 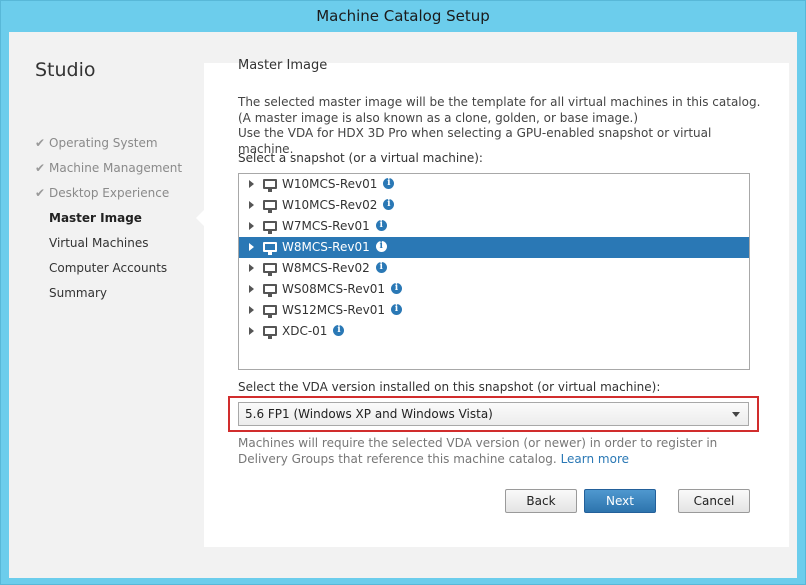 I want to click on vda-version-value: 5.6 FP1 (Windows XP and Windows Vista), so click(x=369, y=414).